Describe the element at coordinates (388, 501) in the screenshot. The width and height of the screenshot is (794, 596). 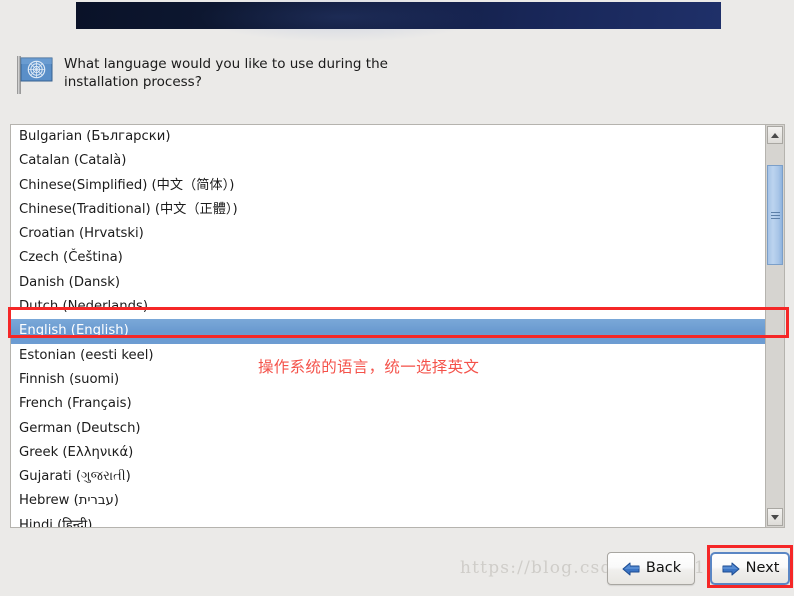
I see `language-list-item: Hebrew (עברית)` at that location.